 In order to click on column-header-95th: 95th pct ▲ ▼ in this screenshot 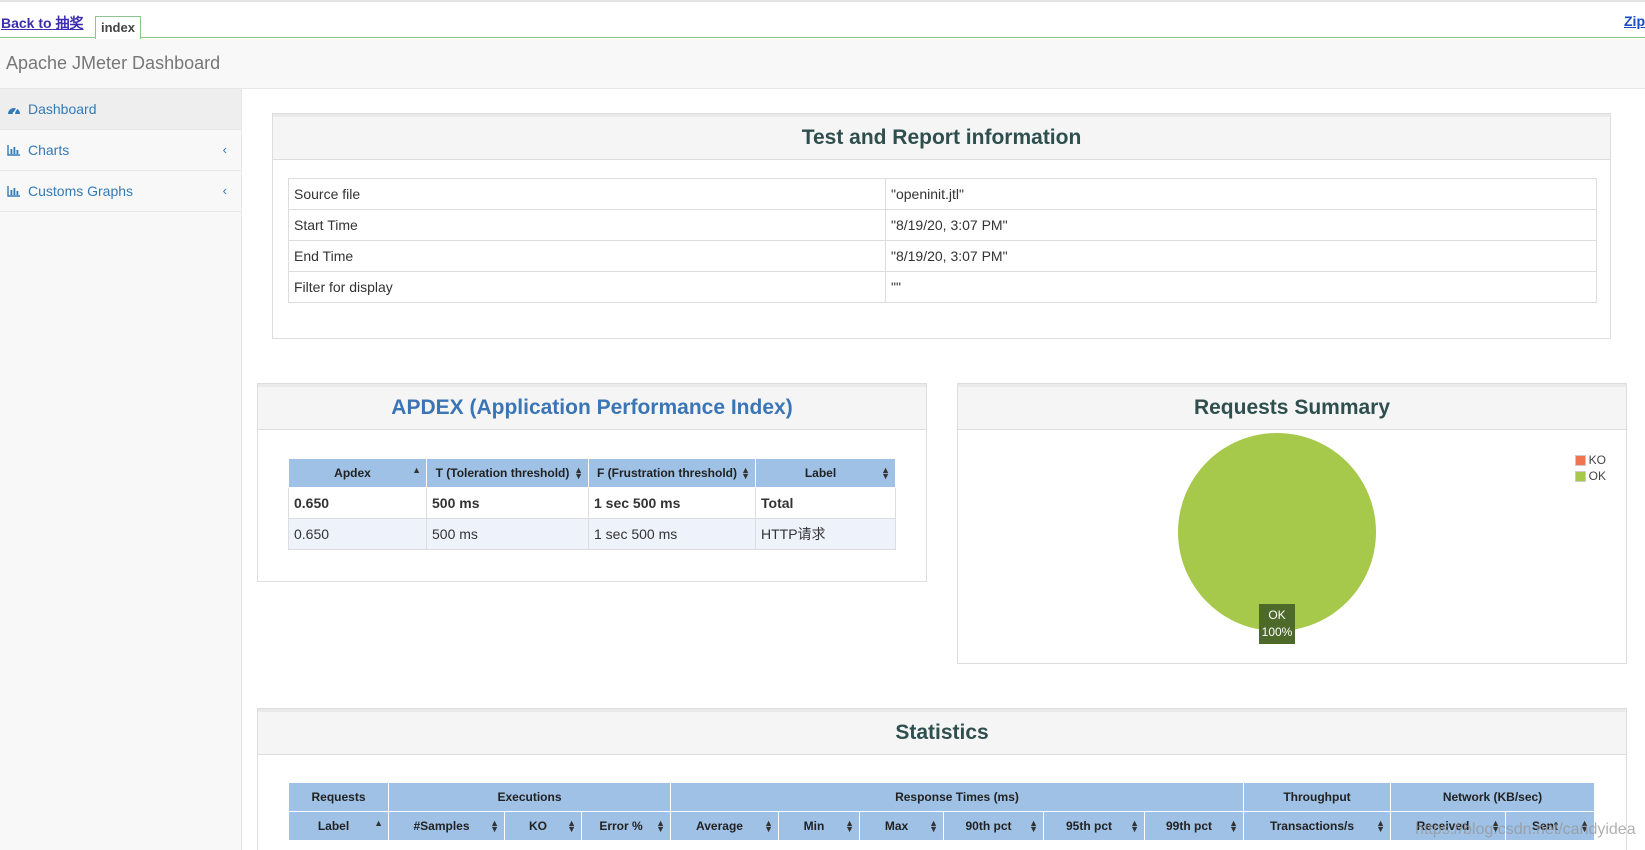, I will do `click(1094, 826)`.